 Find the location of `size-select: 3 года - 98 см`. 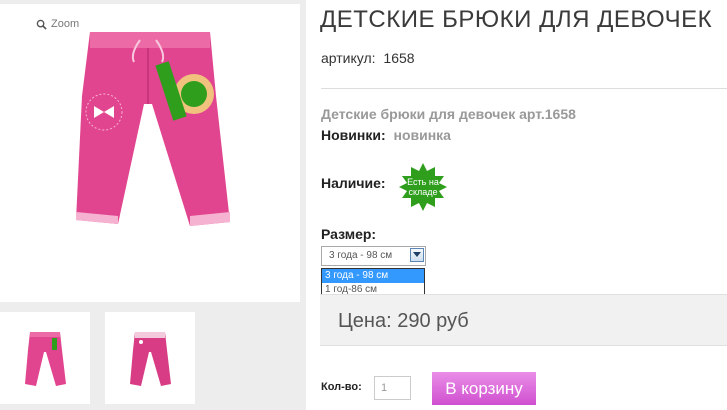

size-select: 3 года - 98 см is located at coordinates (373, 256).